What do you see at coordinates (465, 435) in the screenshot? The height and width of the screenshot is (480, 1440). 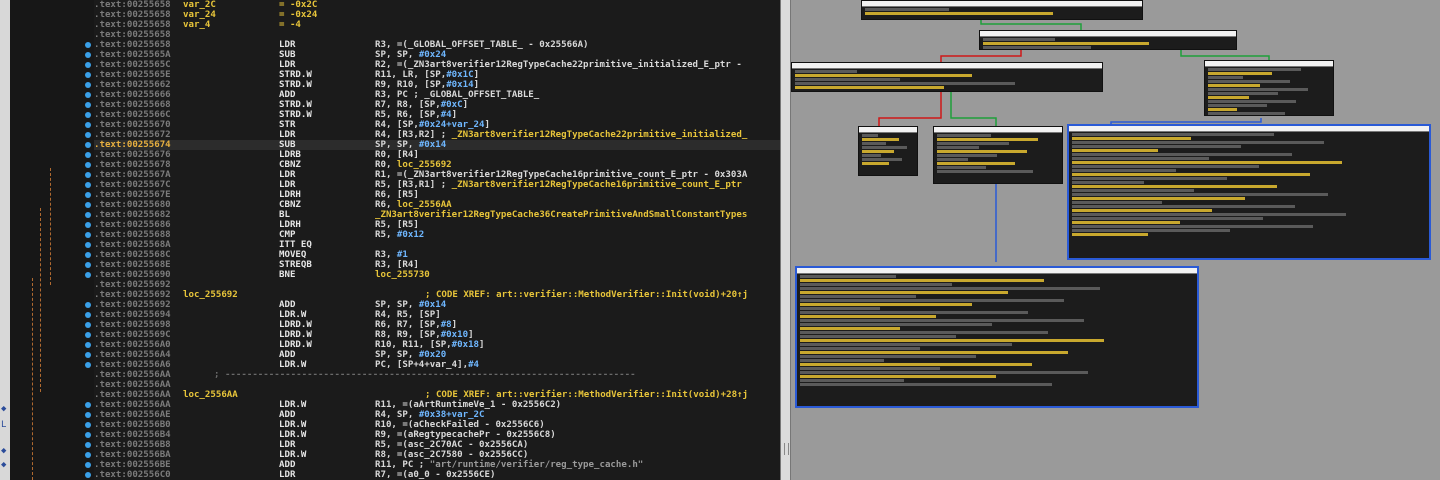 I see `row-operands: R9, =(aRegtypecachePr - 0x2556C8)` at bounding box center [465, 435].